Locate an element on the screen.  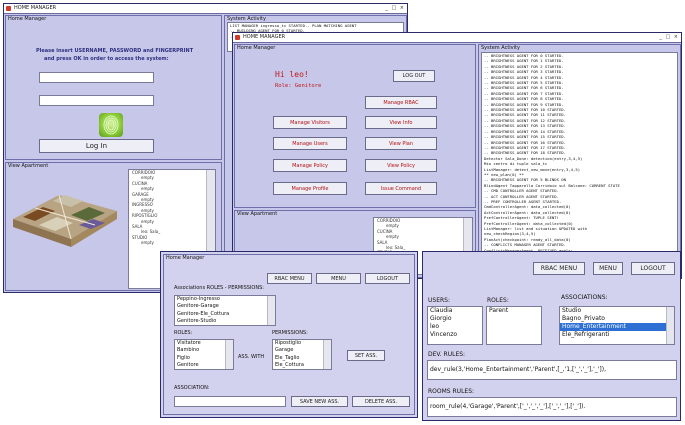
users-label: USERS: is located at coordinates (439, 300).